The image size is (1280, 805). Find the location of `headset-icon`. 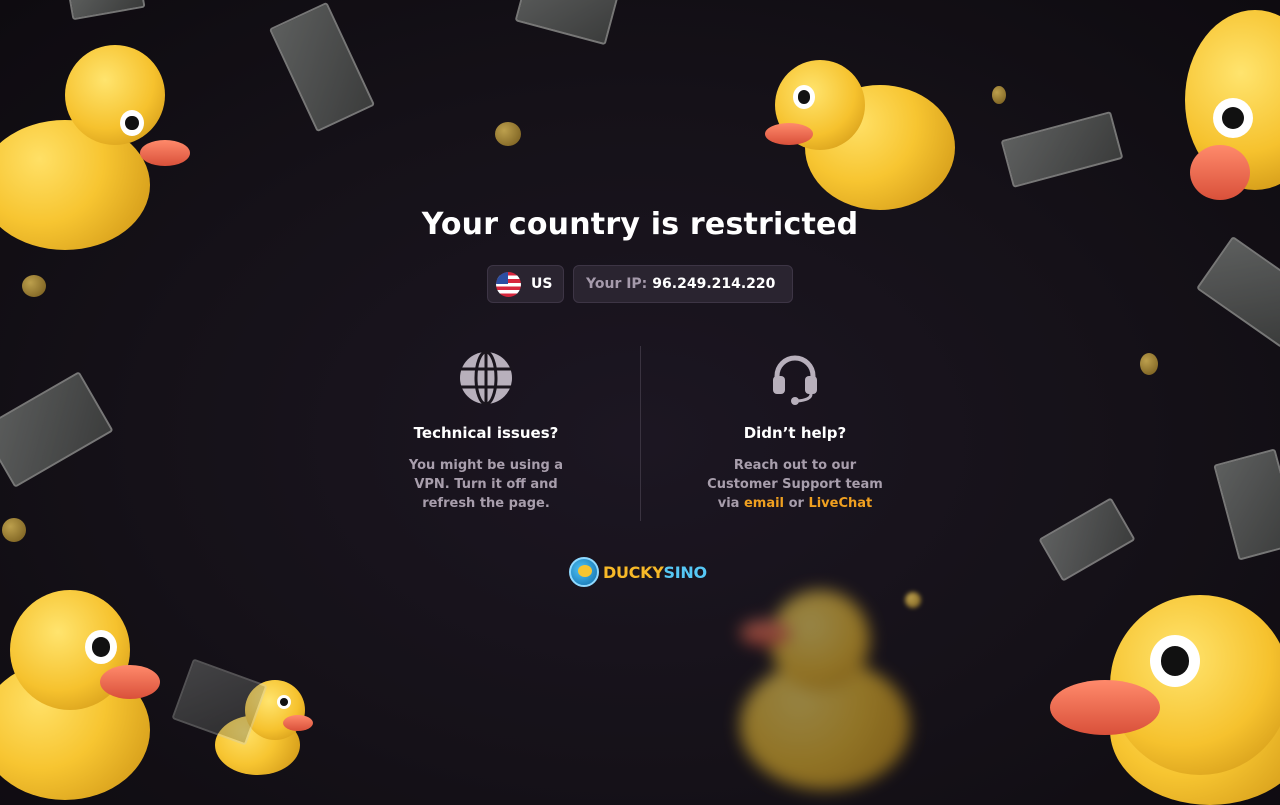

headset-icon is located at coordinates (795, 380).